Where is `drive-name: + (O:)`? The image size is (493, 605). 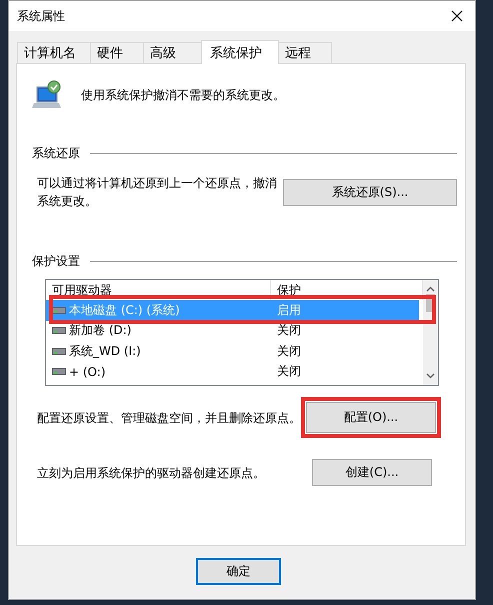 drive-name: + (O:) is located at coordinates (87, 371).